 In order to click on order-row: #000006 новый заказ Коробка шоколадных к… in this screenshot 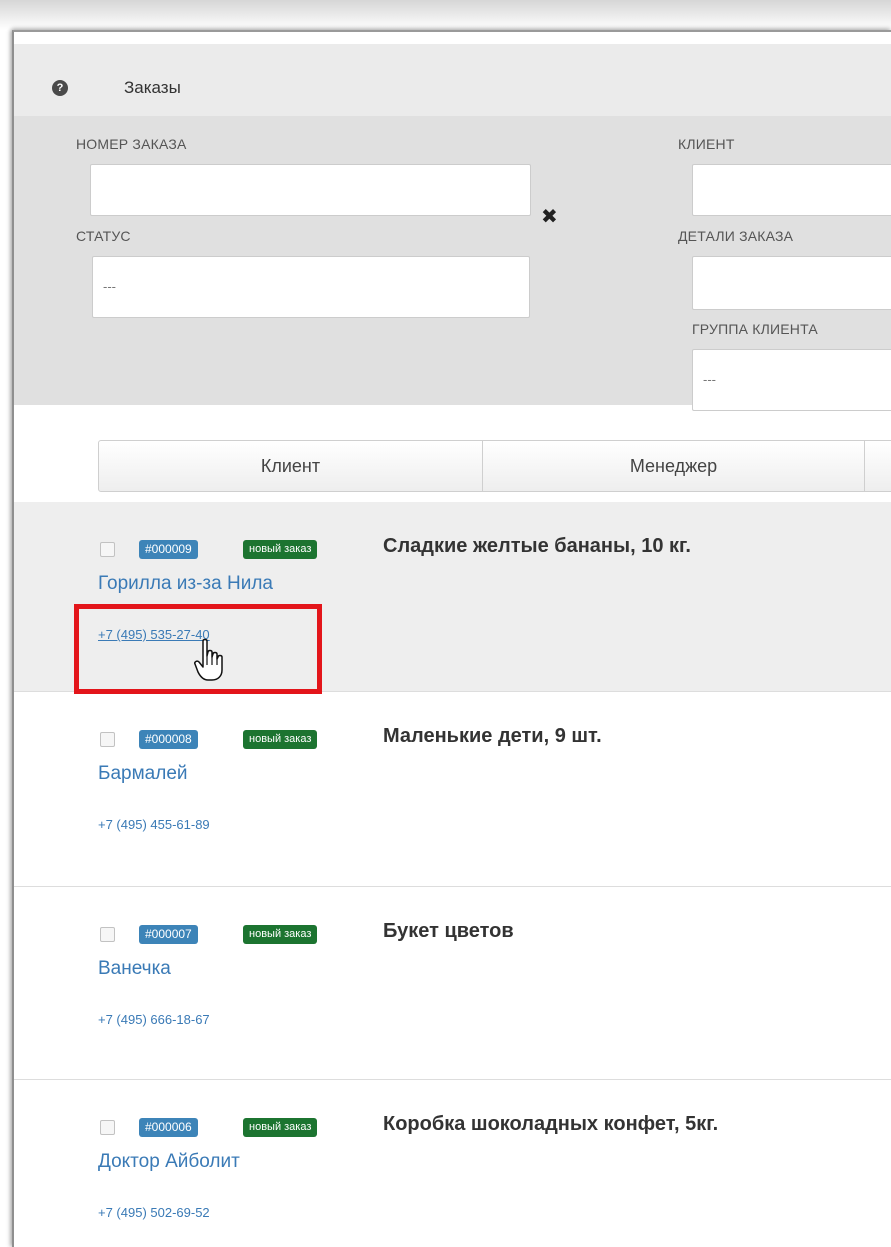, I will do `click(452, 1163)`.